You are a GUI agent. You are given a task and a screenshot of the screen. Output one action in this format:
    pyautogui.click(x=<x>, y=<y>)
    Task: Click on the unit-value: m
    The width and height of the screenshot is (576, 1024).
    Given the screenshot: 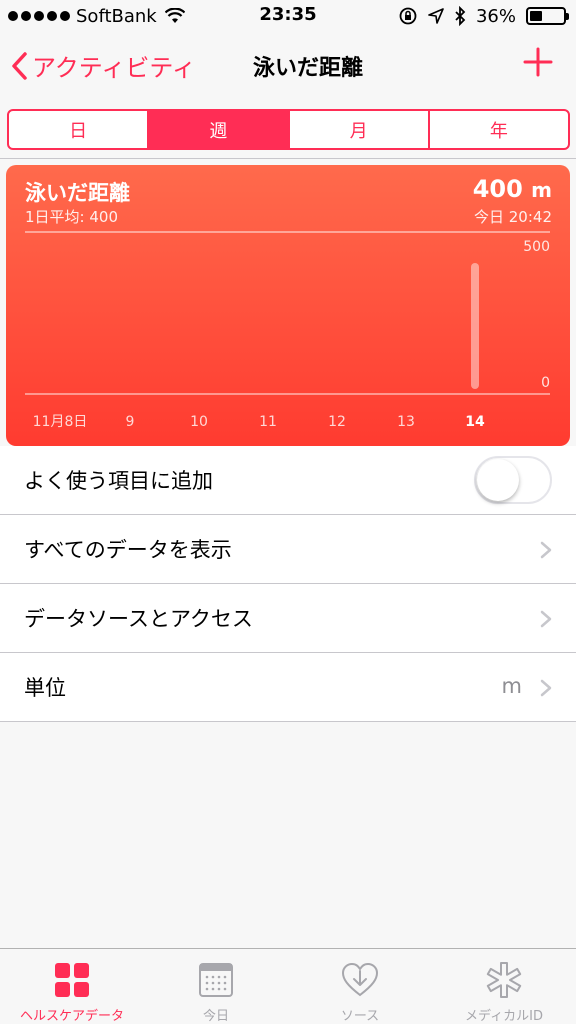 What is the action you would take?
    pyautogui.click(x=511, y=686)
    